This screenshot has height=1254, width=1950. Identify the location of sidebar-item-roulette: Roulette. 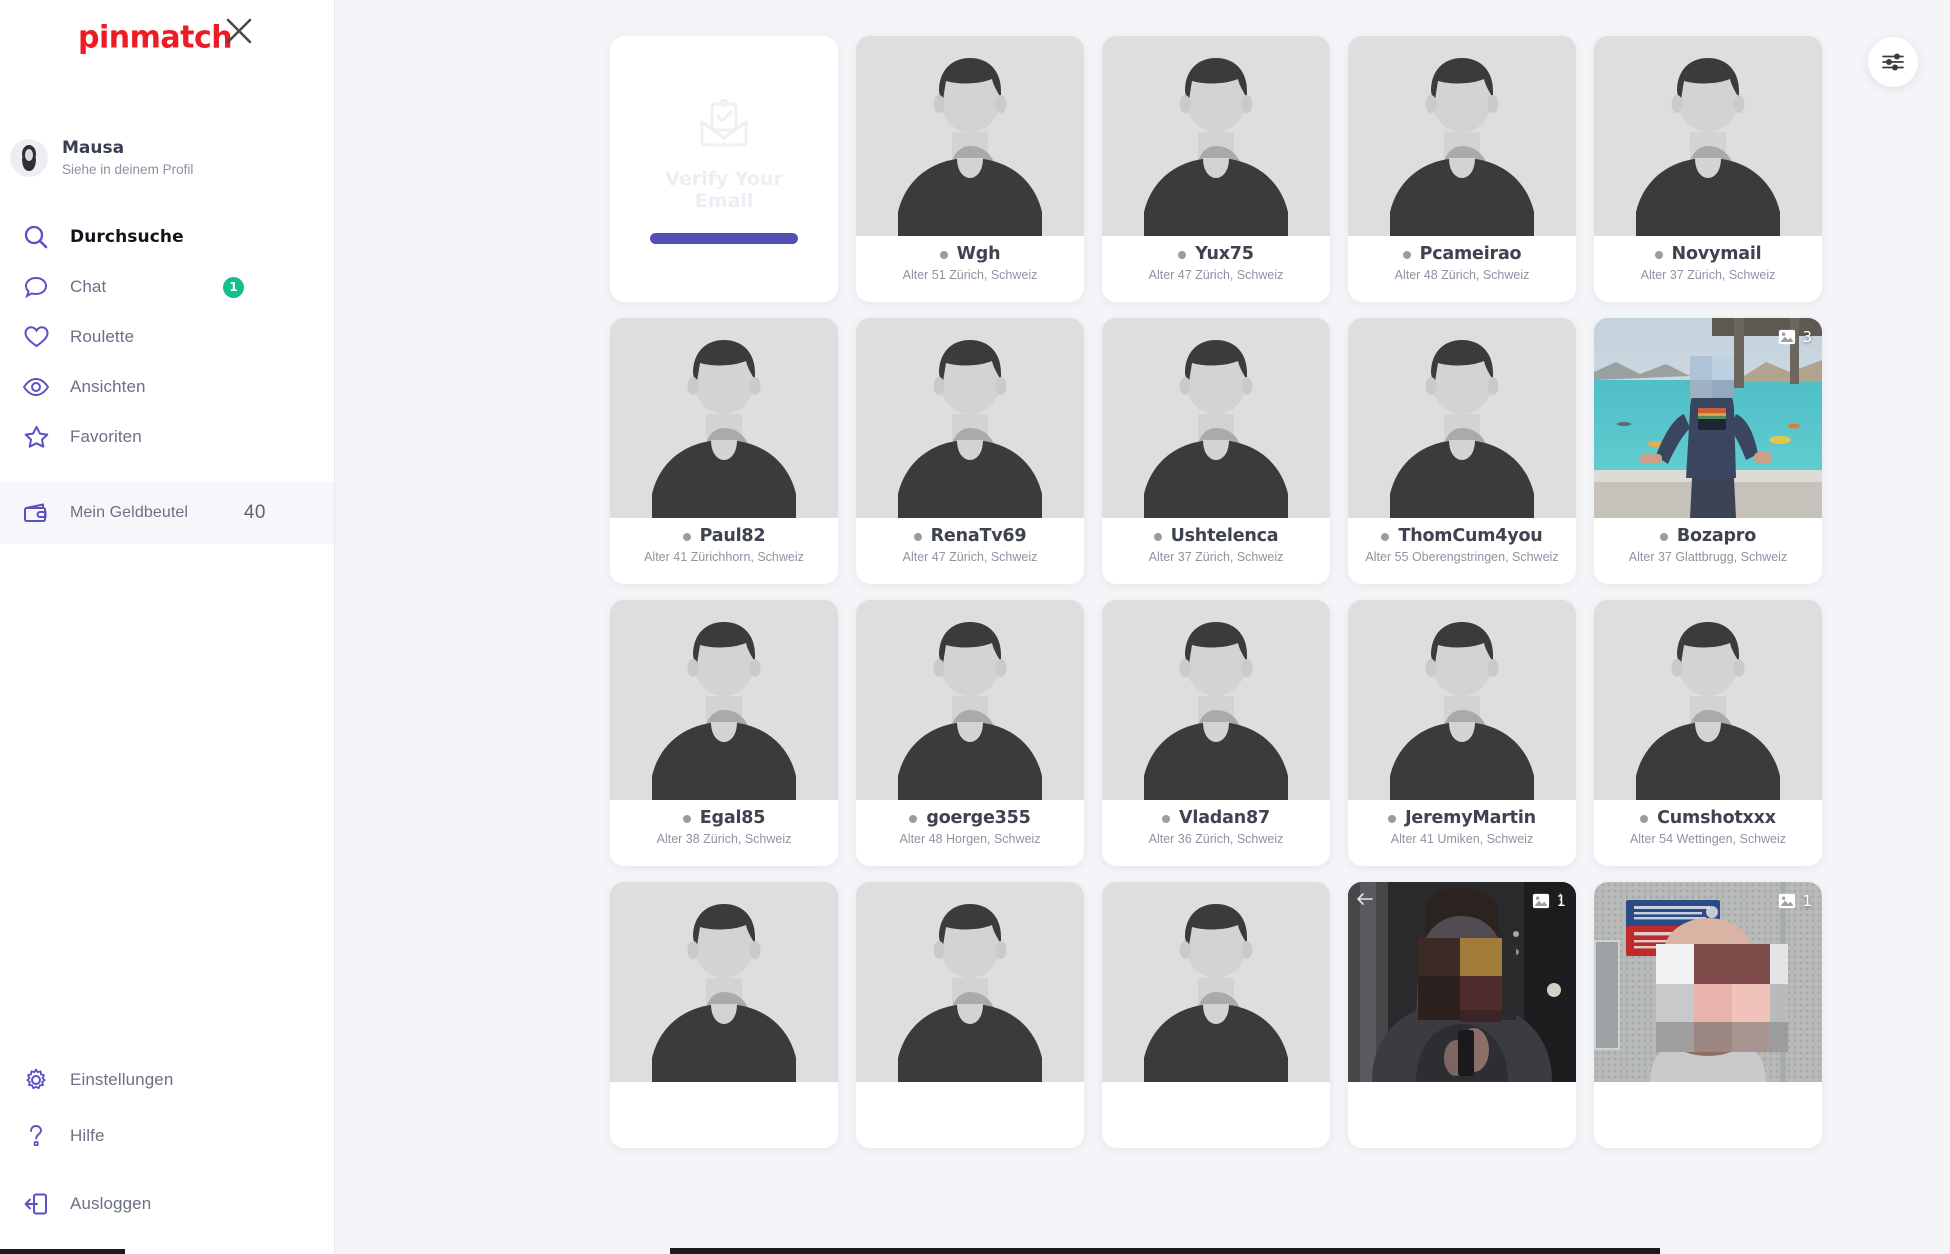
(167, 337).